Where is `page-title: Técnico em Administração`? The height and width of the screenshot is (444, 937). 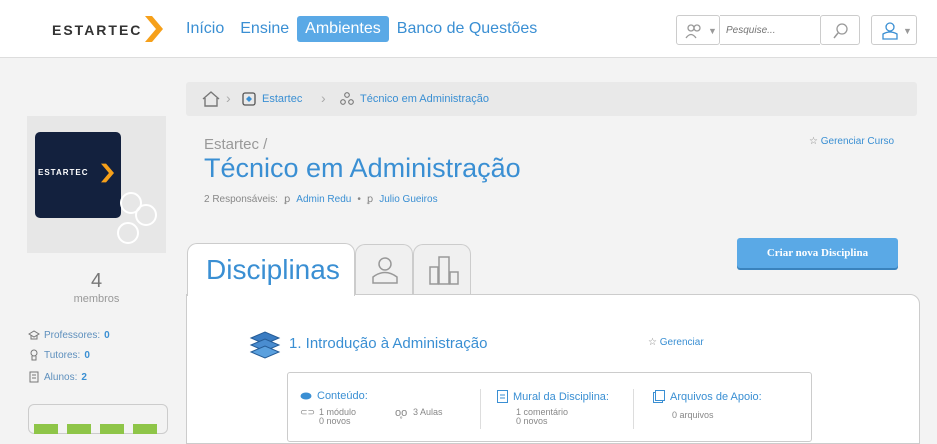
page-title: Técnico em Administração is located at coordinates (362, 168).